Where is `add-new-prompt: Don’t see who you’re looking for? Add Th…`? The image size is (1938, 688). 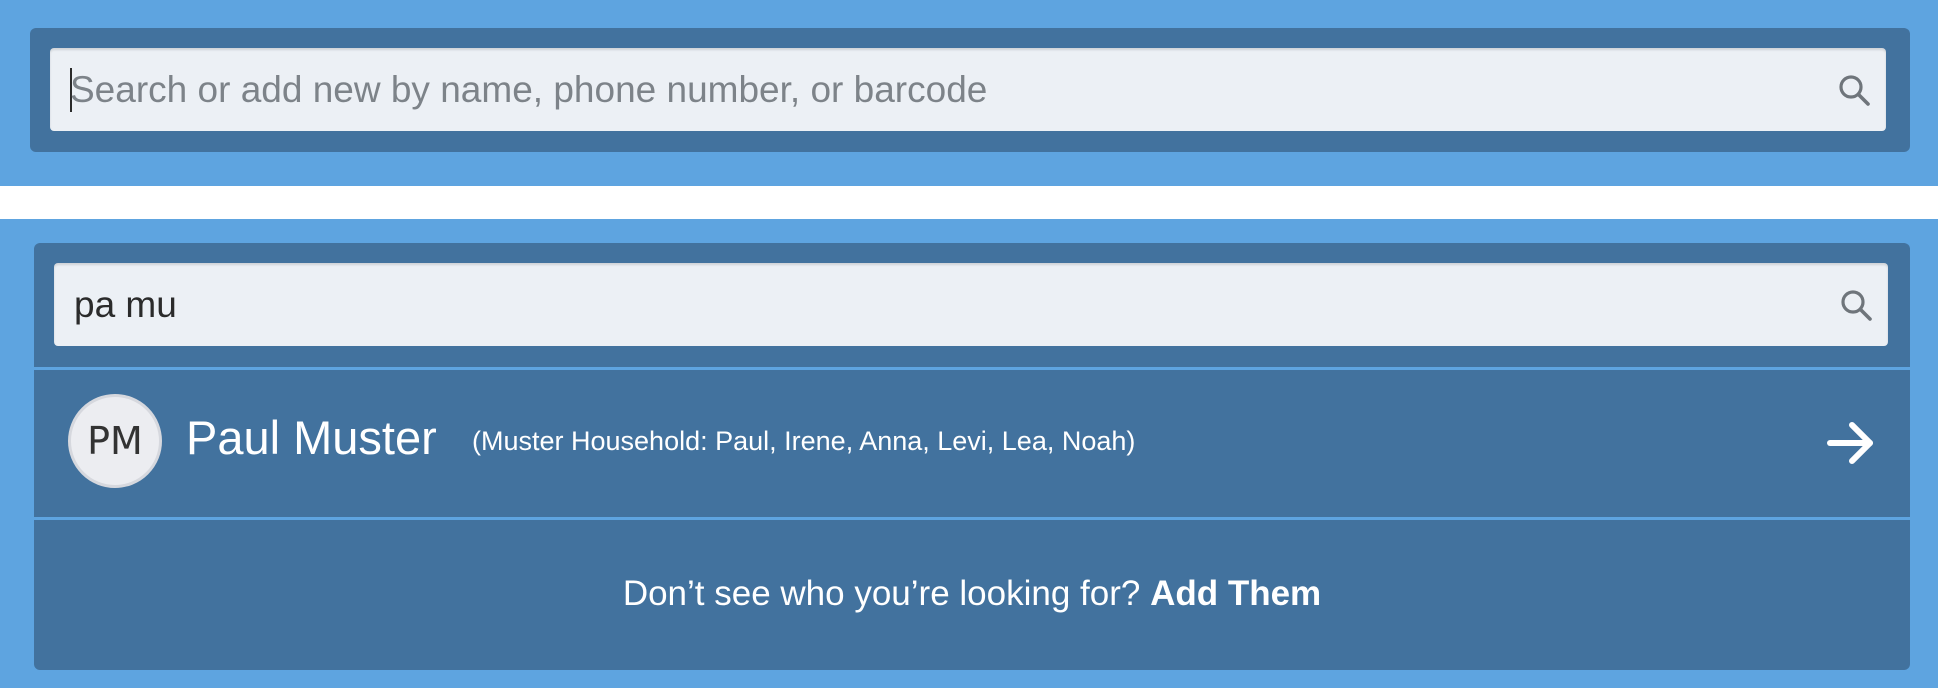
add-new-prompt: Don’t see who you’re looking for? Add Th… is located at coordinates (972, 594).